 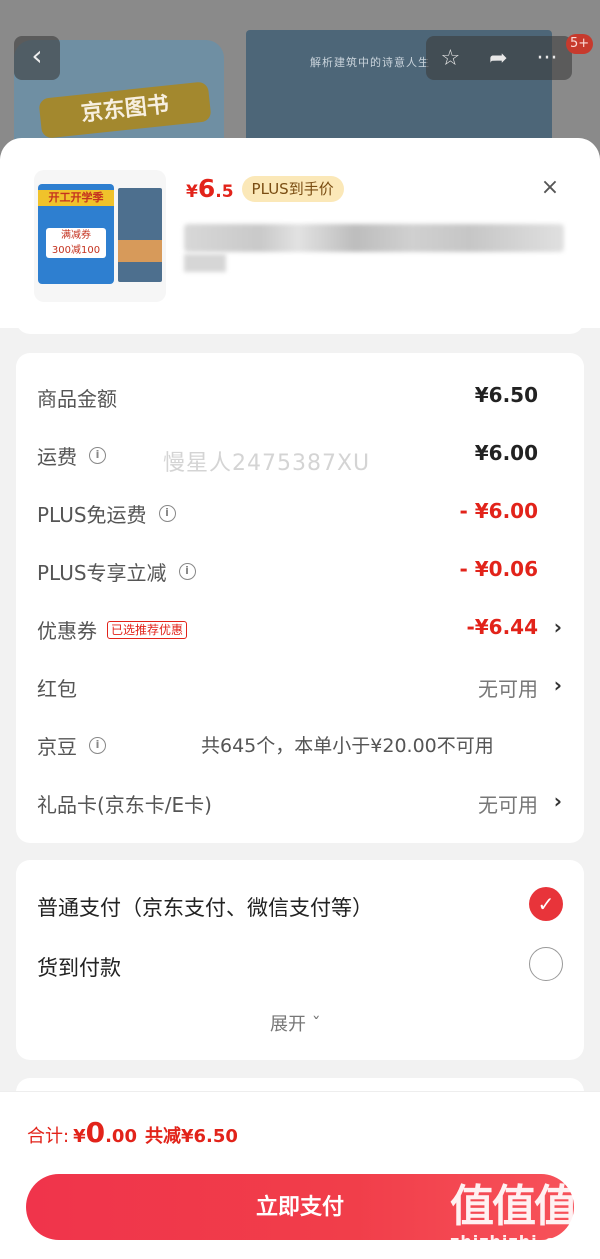 I want to click on fee-label: 礼品卡(京东卡/E卡), so click(x=124, y=805).